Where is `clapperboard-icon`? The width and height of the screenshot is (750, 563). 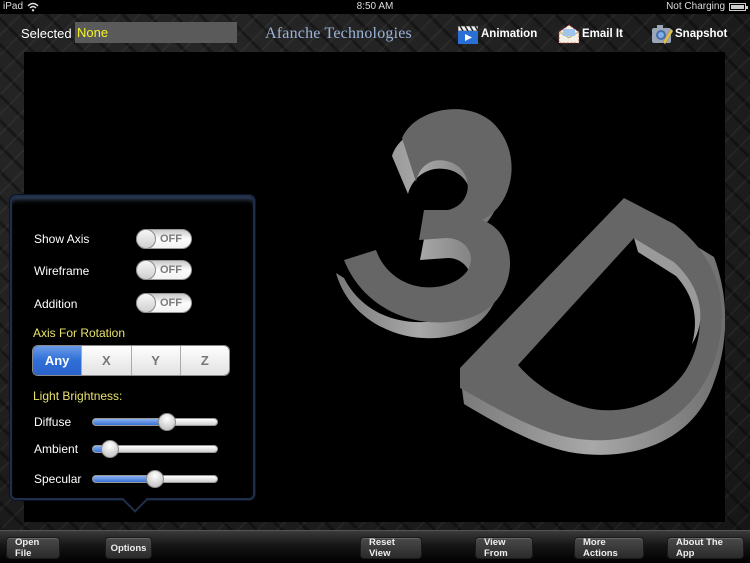
clapperboard-icon is located at coordinates (468, 34).